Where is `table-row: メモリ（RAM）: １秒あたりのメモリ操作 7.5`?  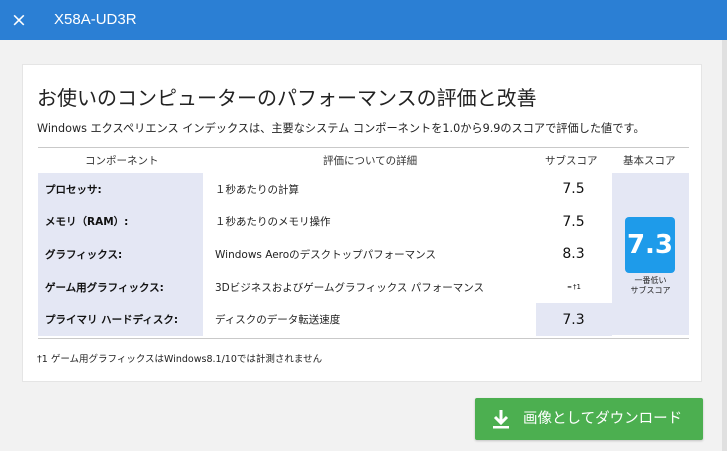 table-row: メモリ（RAM）: １秒あたりのメモリ操作 7.5 is located at coordinates (325, 222).